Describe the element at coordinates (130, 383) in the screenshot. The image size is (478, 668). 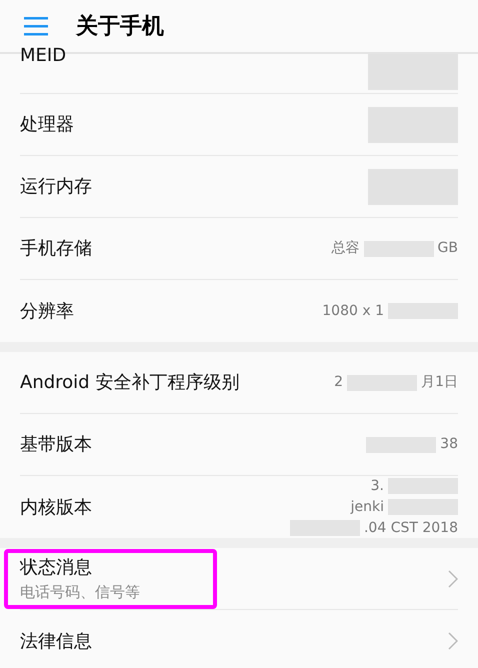
I see `setting-label: Android 安全补丁程序级别` at that location.